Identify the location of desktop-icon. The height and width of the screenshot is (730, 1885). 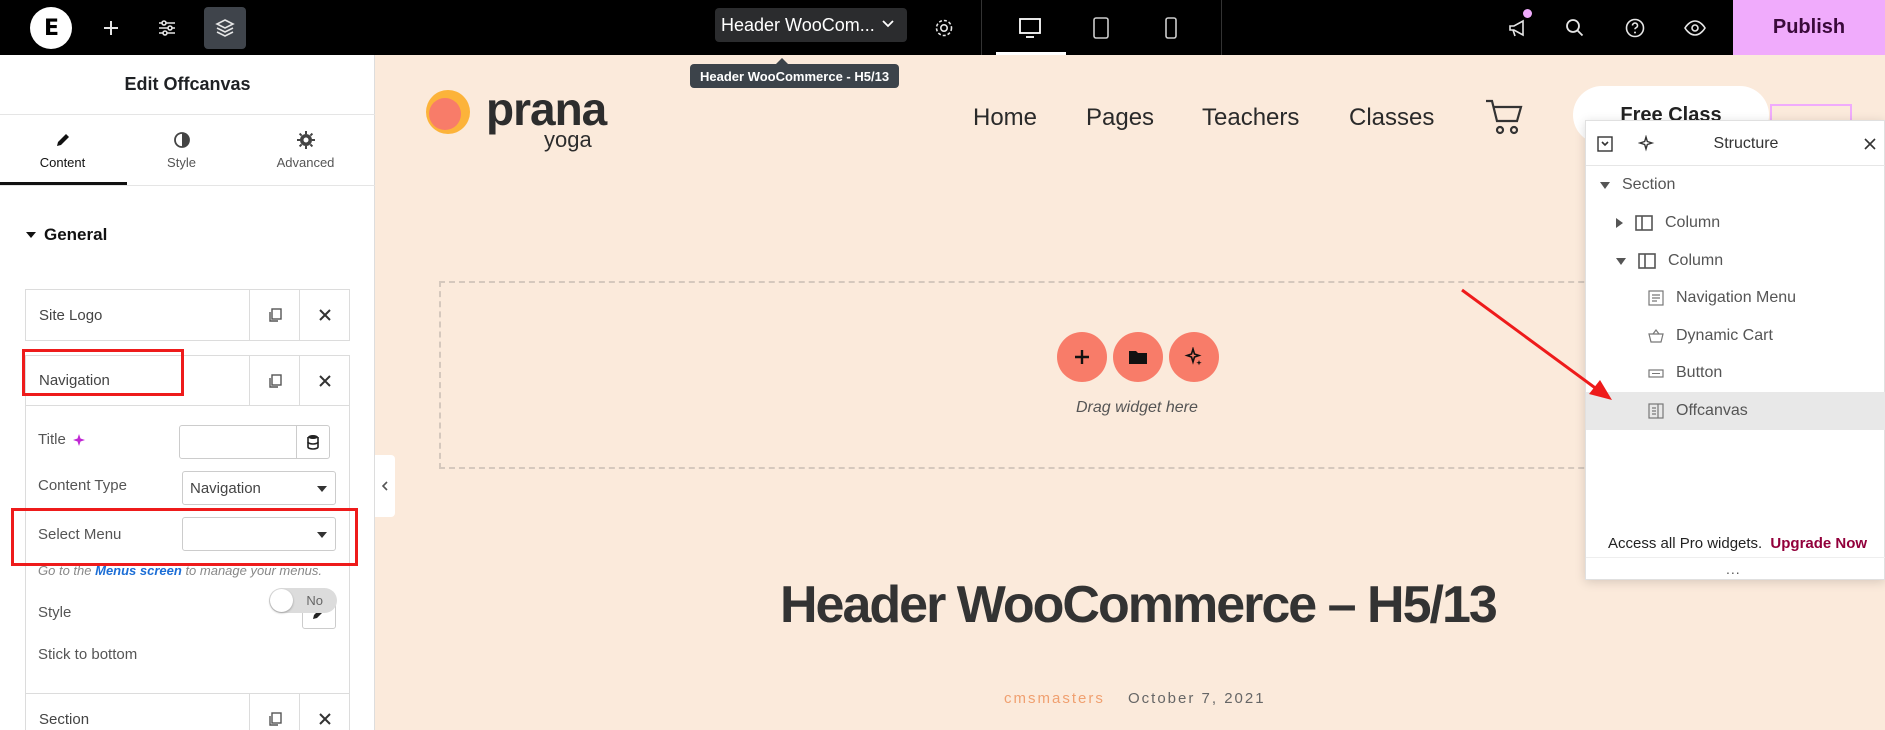
(1030, 27).